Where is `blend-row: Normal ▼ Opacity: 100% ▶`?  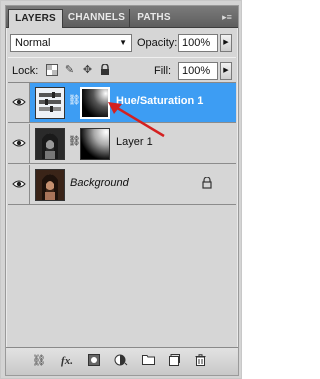 blend-row: Normal ▼ Opacity: 100% ▶ is located at coordinates (122, 43).